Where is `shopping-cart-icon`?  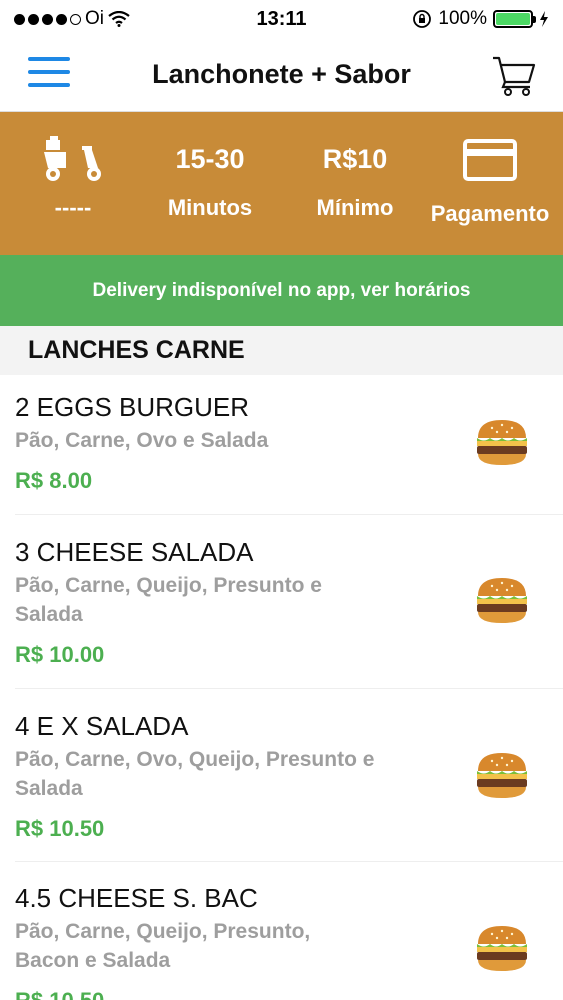 shopping-cart-icon is located at coordinates (514, 75).